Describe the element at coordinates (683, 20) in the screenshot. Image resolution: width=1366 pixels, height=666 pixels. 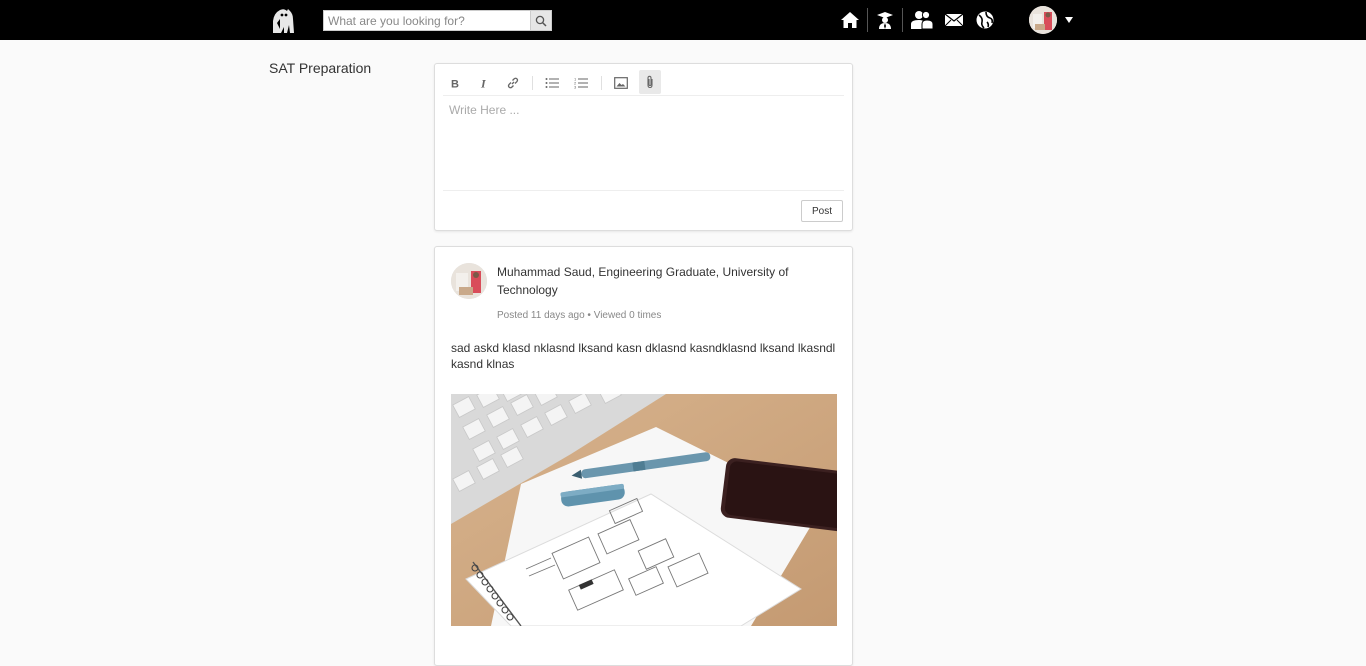
I see `top-navbar` at that location.